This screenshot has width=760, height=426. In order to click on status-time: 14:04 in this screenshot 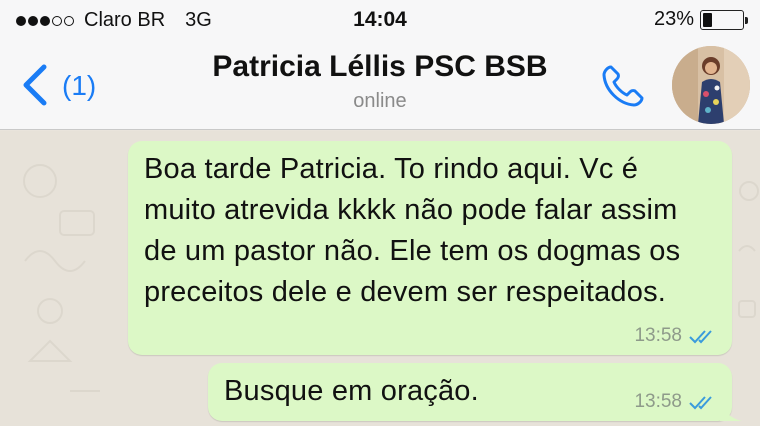, I will do `click(380, 19)`.